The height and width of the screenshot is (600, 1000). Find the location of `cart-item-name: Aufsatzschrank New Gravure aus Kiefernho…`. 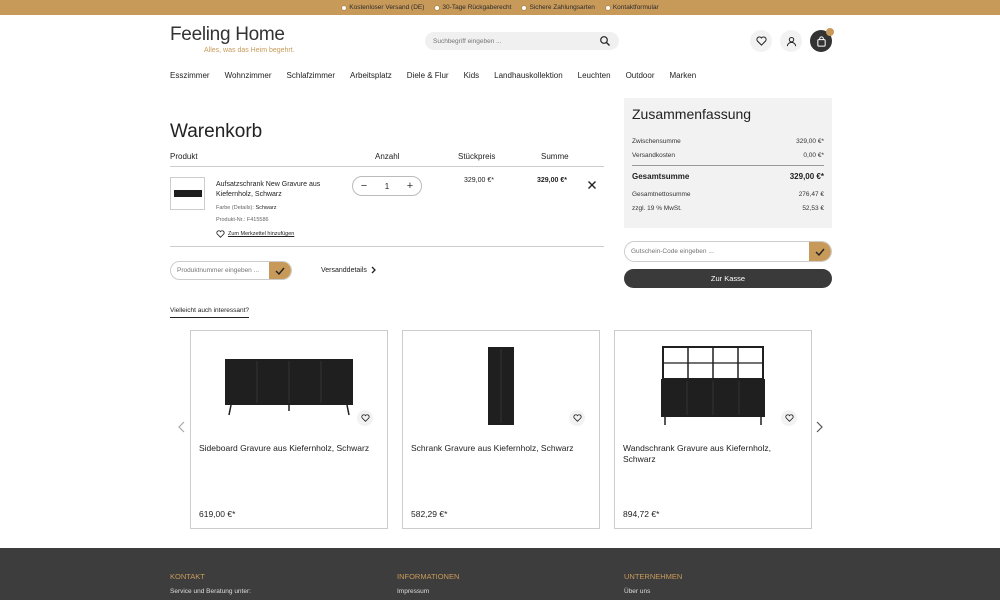

cart-item-name: Aufsatzschrank New Gravure aus Kiefernho… is located at coordinates (276, 190).